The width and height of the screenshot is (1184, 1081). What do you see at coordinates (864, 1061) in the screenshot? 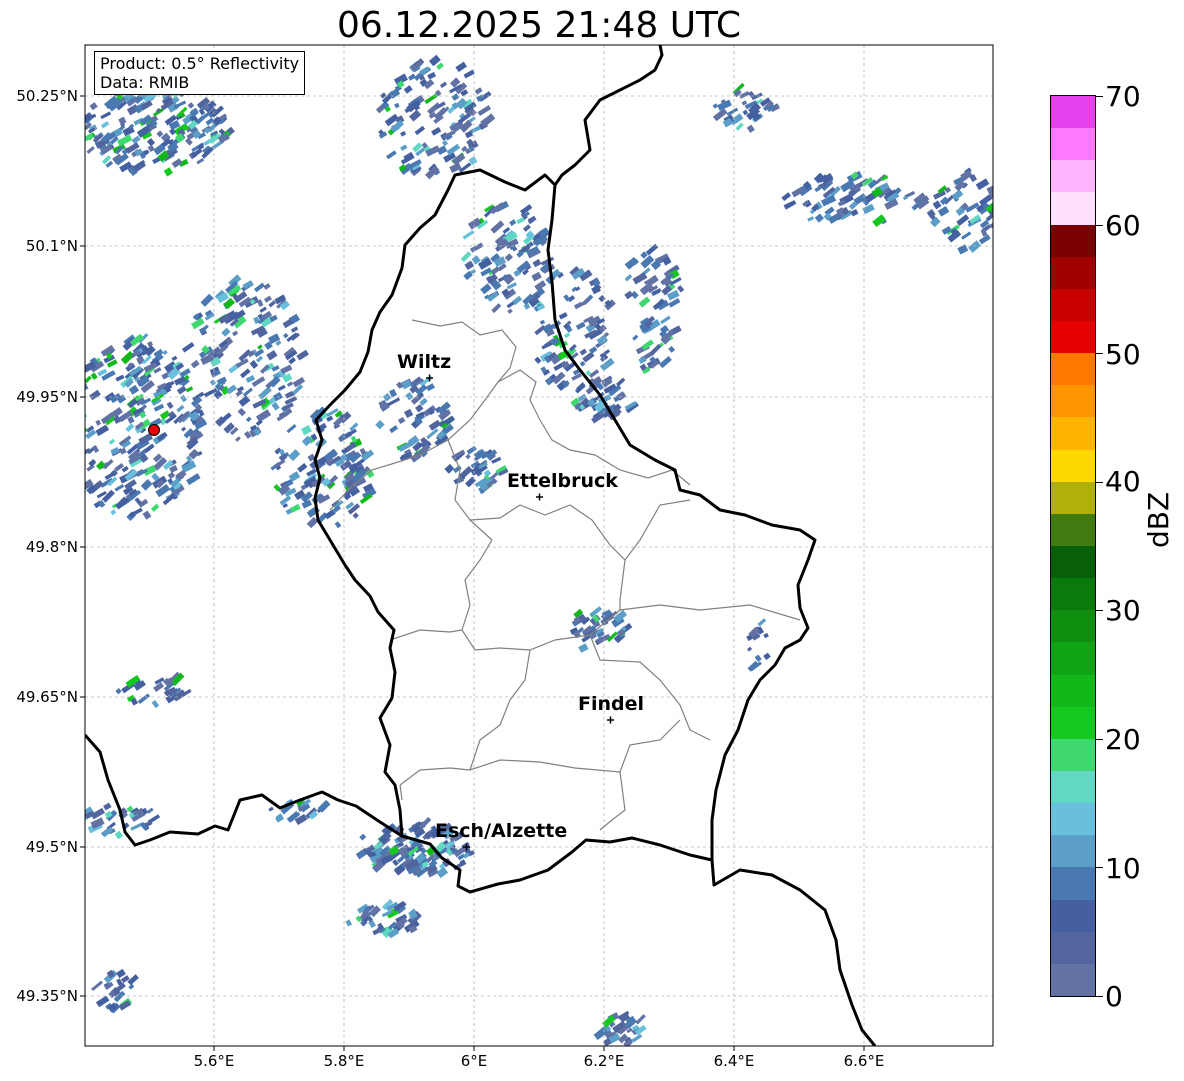
I see `lon-label: 6.6°E` at bounding box center [864, 1061].